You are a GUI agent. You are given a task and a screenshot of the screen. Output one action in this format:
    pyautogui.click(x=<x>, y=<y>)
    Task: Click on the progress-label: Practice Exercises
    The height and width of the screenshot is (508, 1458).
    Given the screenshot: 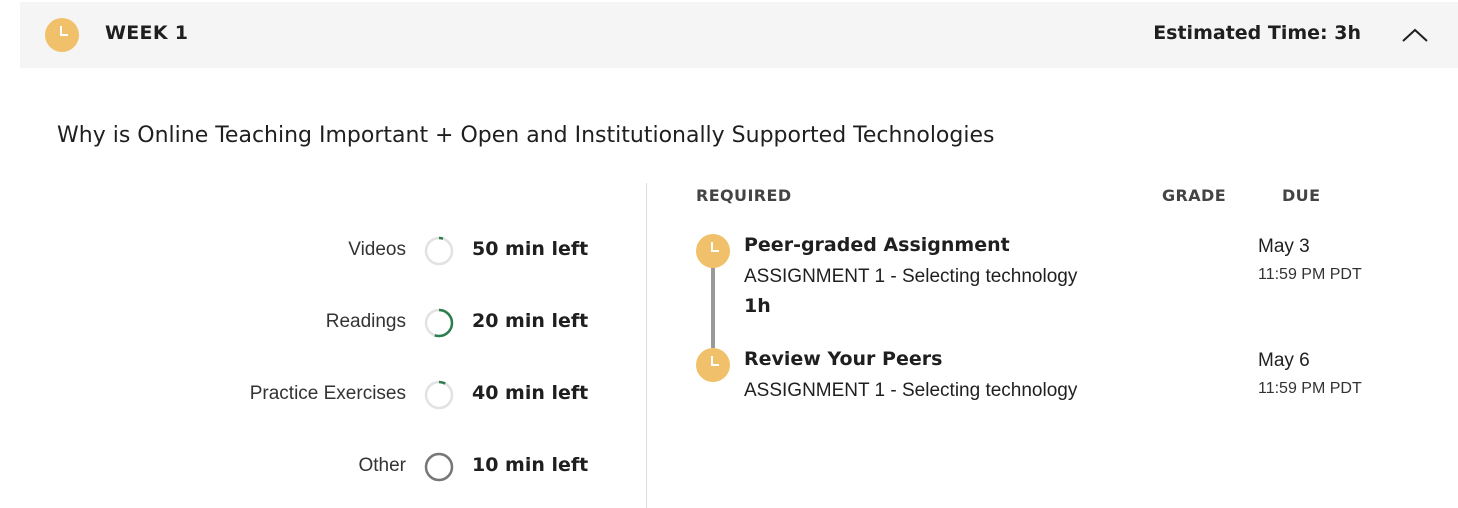 What is the action you would take?
    pyautogui.click(x=327, y=393)
    